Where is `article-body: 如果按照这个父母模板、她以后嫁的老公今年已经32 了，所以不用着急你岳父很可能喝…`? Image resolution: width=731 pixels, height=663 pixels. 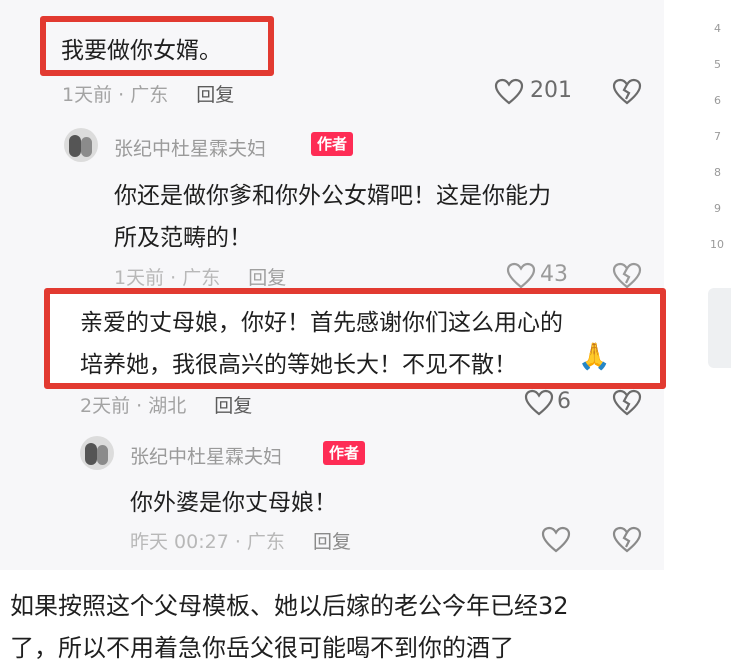 article-body: 如果按照这个父母模板、她以后嫁的老公今年已经32 了，所以不用着急你岳父很可能喝… is located at coordinates (350, 617).